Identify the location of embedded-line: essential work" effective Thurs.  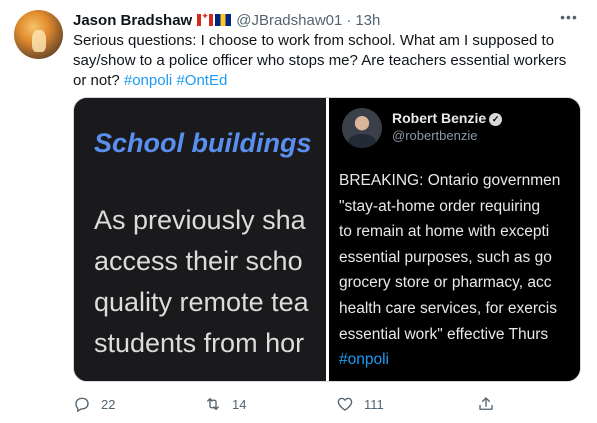
(444, 334).